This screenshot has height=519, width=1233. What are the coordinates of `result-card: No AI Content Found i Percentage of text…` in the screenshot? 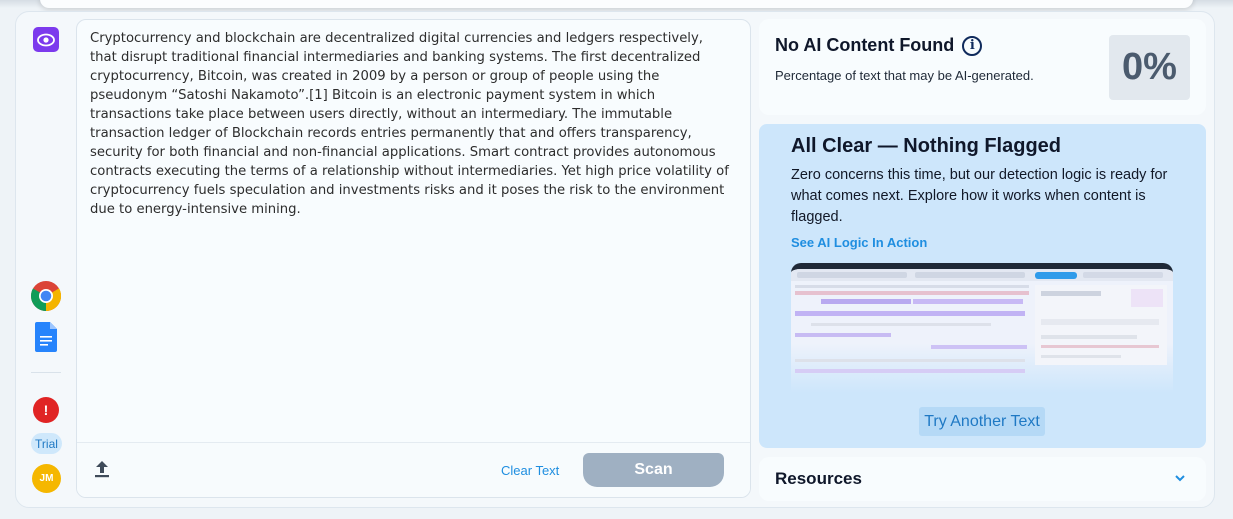 It's located at (982, 67).